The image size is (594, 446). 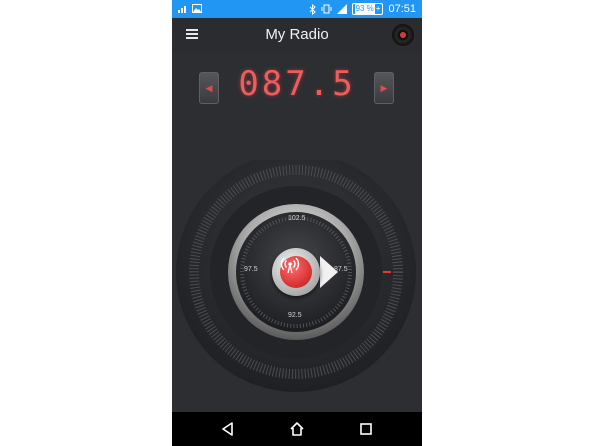 I want to click on broadcast-antenna-icon, so click(x=296, y=272).